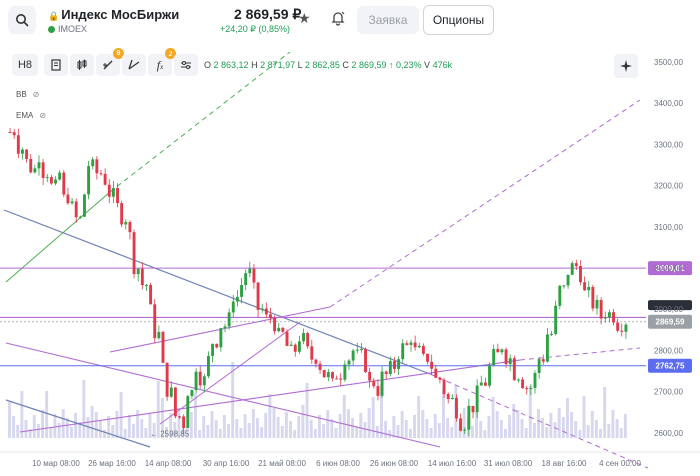 The image size is (700, 476). What do you see at coordinates (388, 20) in the screenshot?
I see `order-button: Заявка` at bounding box center [388, 20].